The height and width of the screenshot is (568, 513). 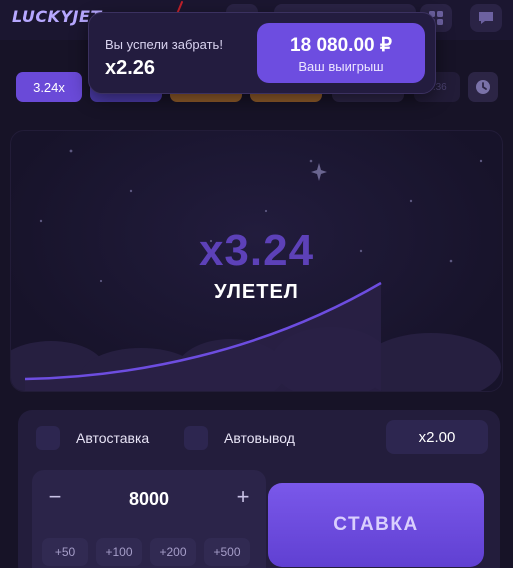 What do you see at coordinates (341, 66) in the screenshot?
I see `win-amount-label: Ваш выигрыш` at bounding box center [341, 66].